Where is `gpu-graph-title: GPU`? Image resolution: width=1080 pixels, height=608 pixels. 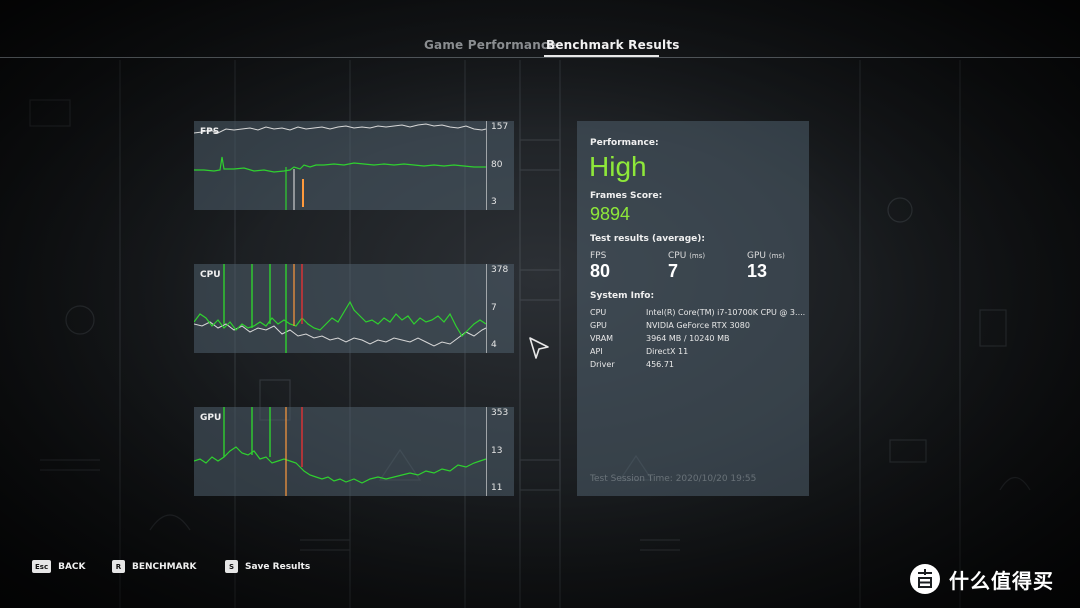
gpu-graph-title: GPU is located at coordinates (211, 418).